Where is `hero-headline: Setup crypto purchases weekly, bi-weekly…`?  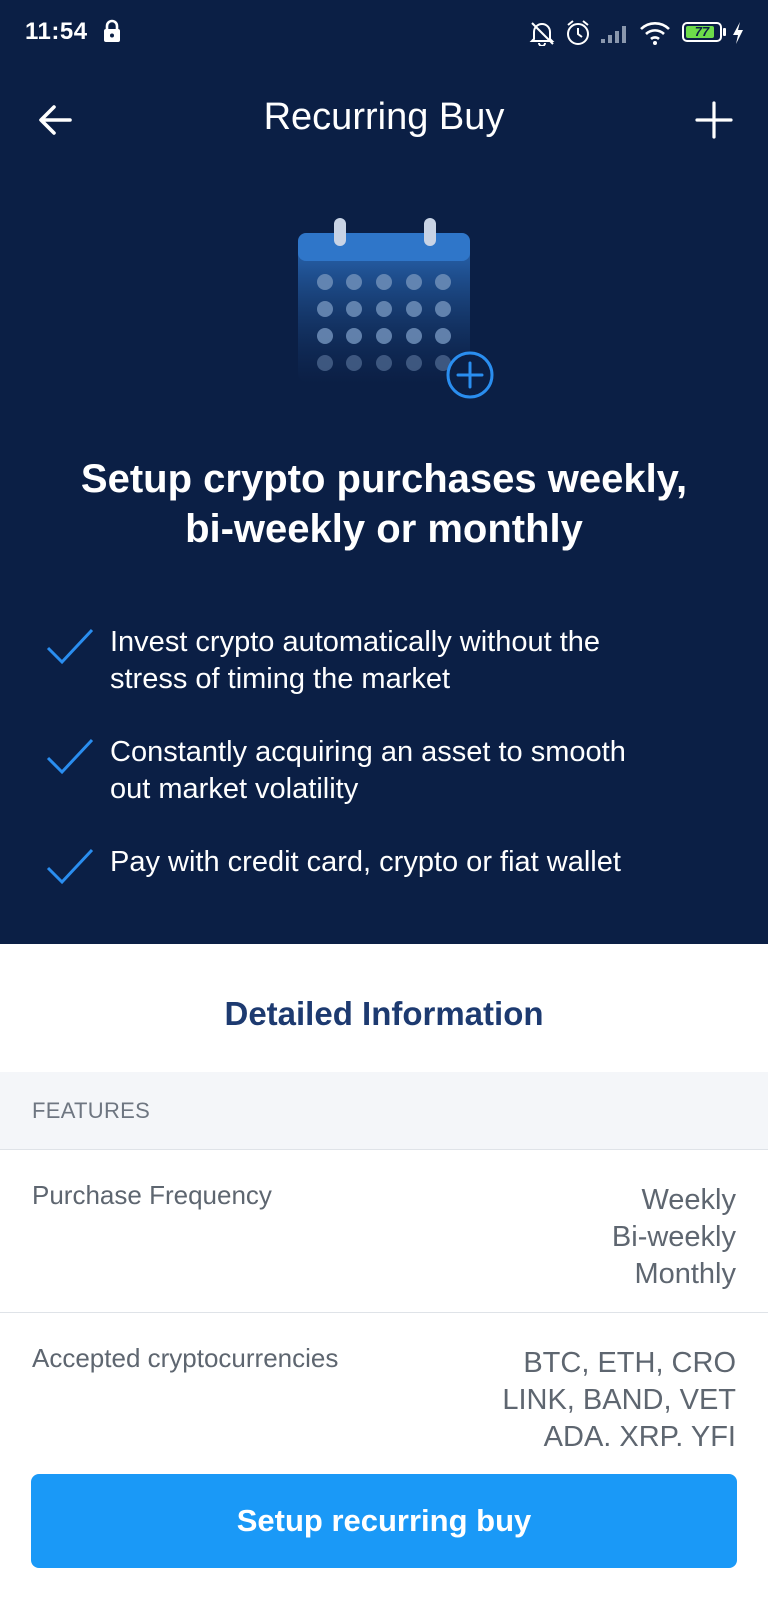
hero-headline: Setup crypto purchases weekly, bi-weekly… is located at coordinates (384, 504).